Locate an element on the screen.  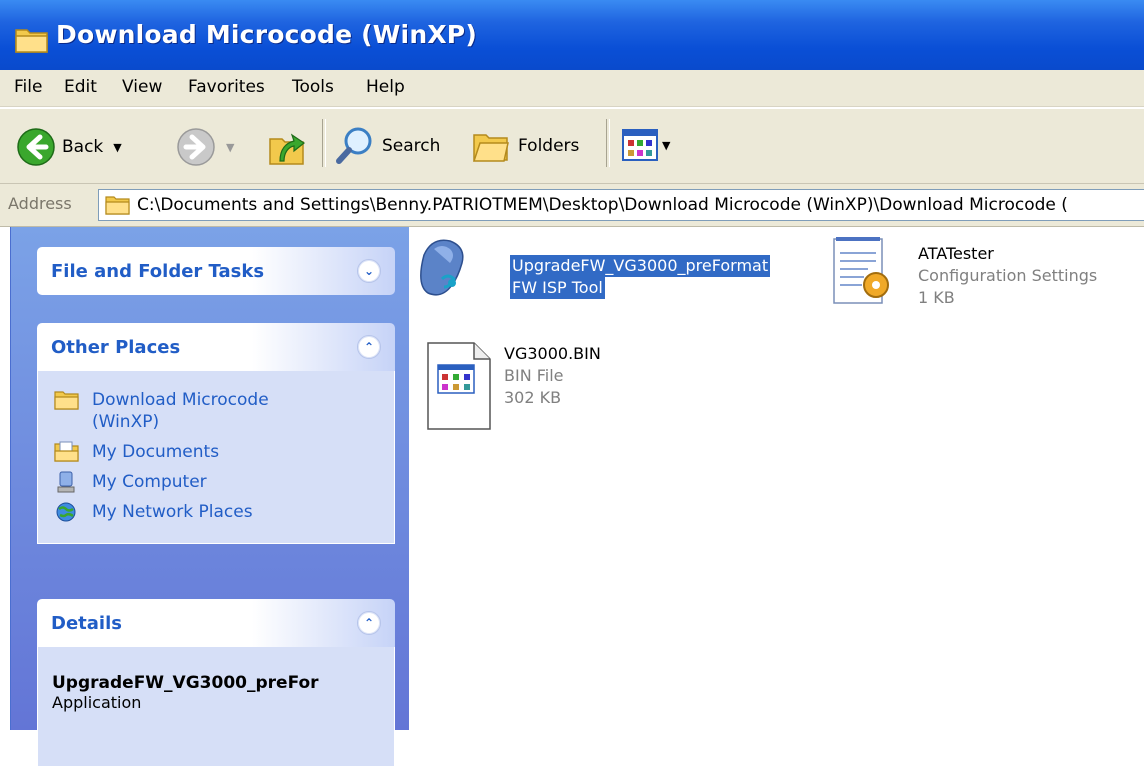
up-folder-icon is located at coordinates (287, 149).